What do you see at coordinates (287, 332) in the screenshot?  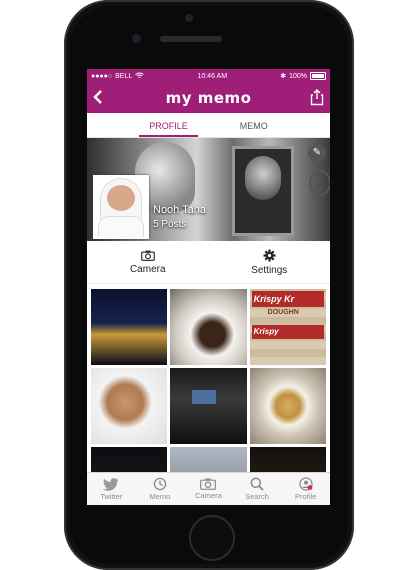 I see `krispy-kreme-logo-second: Krispy` at bounding box center [287, 332].